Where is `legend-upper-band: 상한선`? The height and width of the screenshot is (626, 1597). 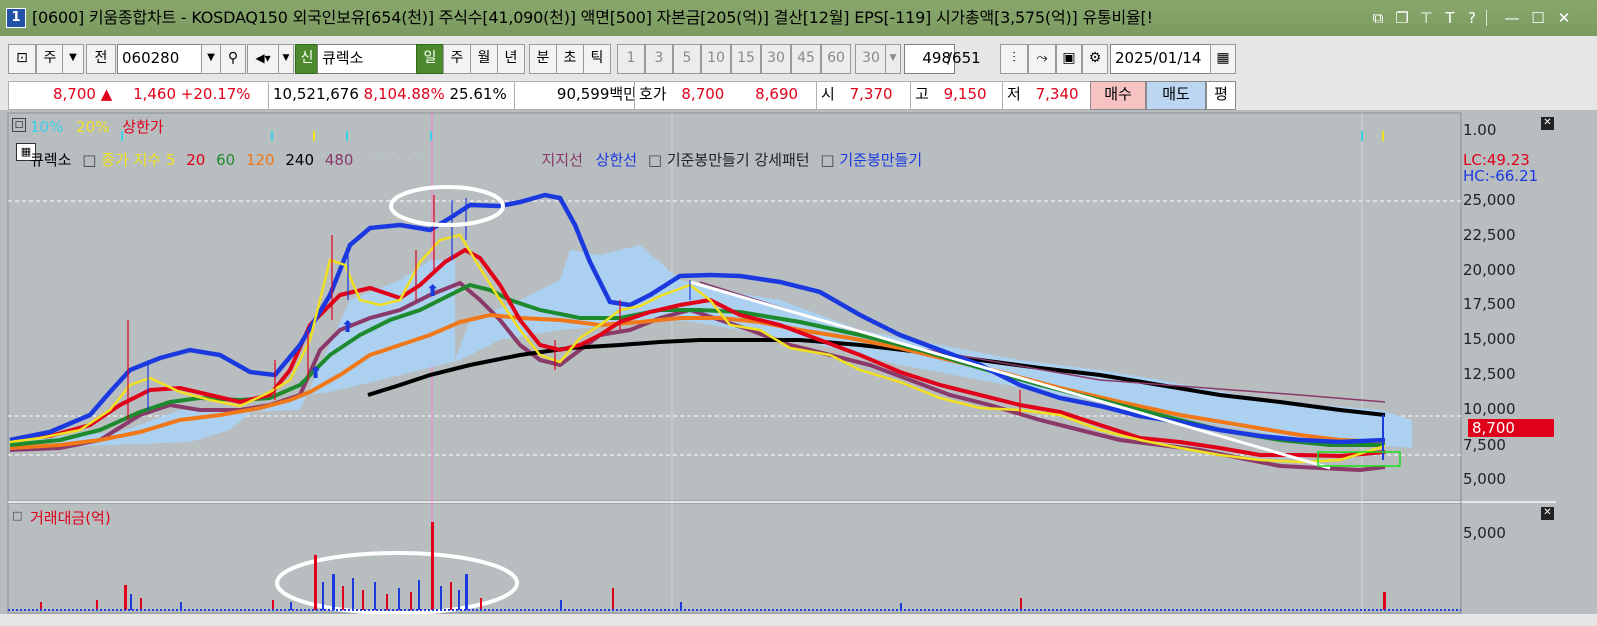 legend-upper-band: 상한선 is located at coordinates (616, 160).